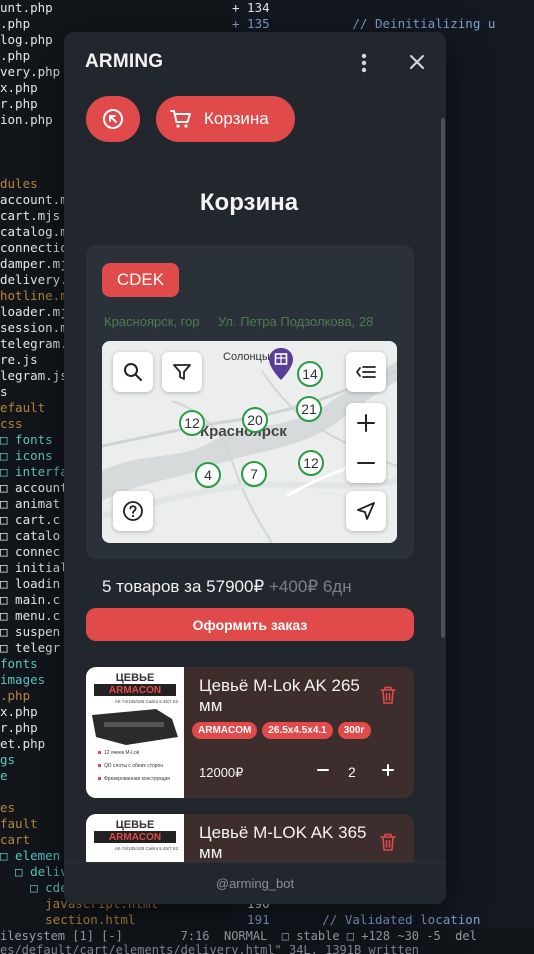 The height and width of the screenshot is (954, 534). What do you see at coordinates (255, 420) in the screenshot?
I see `map-cluster-marker: 20` at bounding box center [255, 420].